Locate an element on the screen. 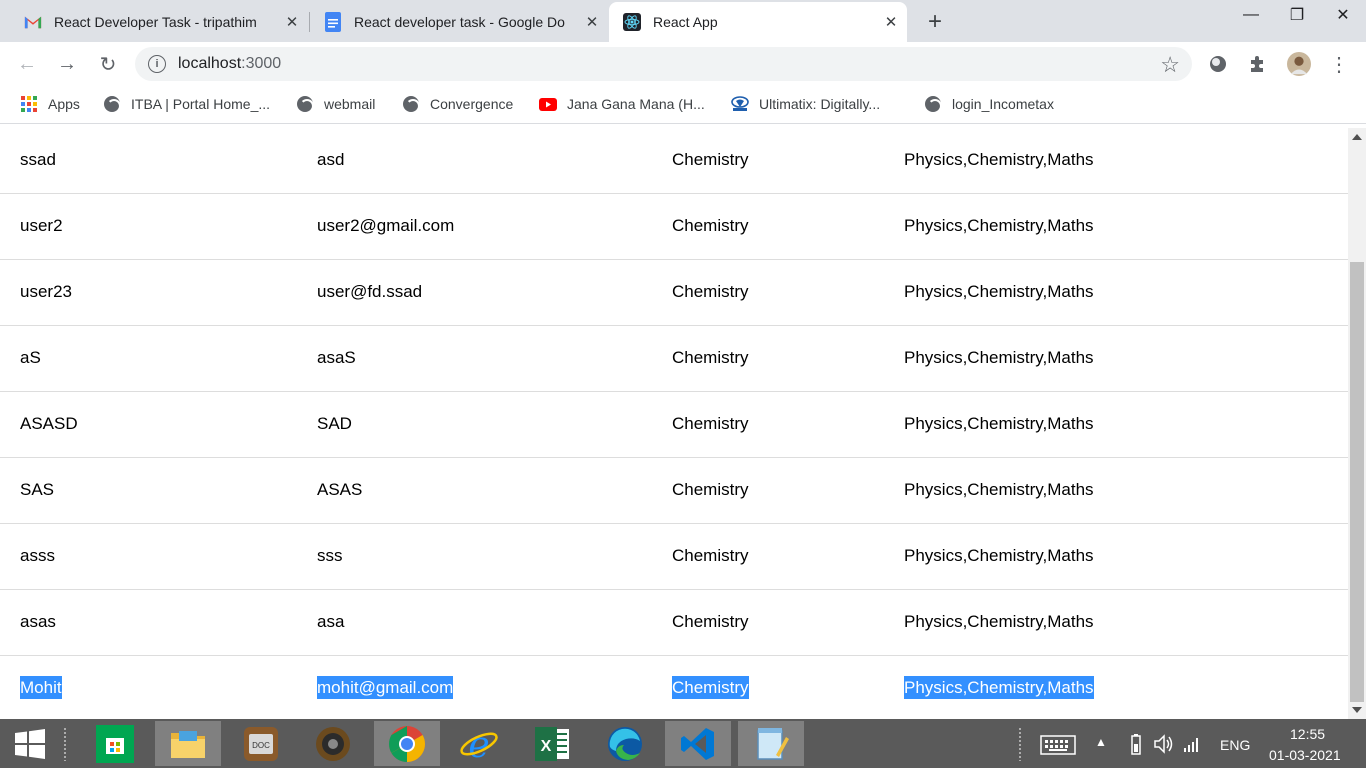 The image size is (1366, 768). bookmark-convergence: Convergence is located at coordinates (457, 104).